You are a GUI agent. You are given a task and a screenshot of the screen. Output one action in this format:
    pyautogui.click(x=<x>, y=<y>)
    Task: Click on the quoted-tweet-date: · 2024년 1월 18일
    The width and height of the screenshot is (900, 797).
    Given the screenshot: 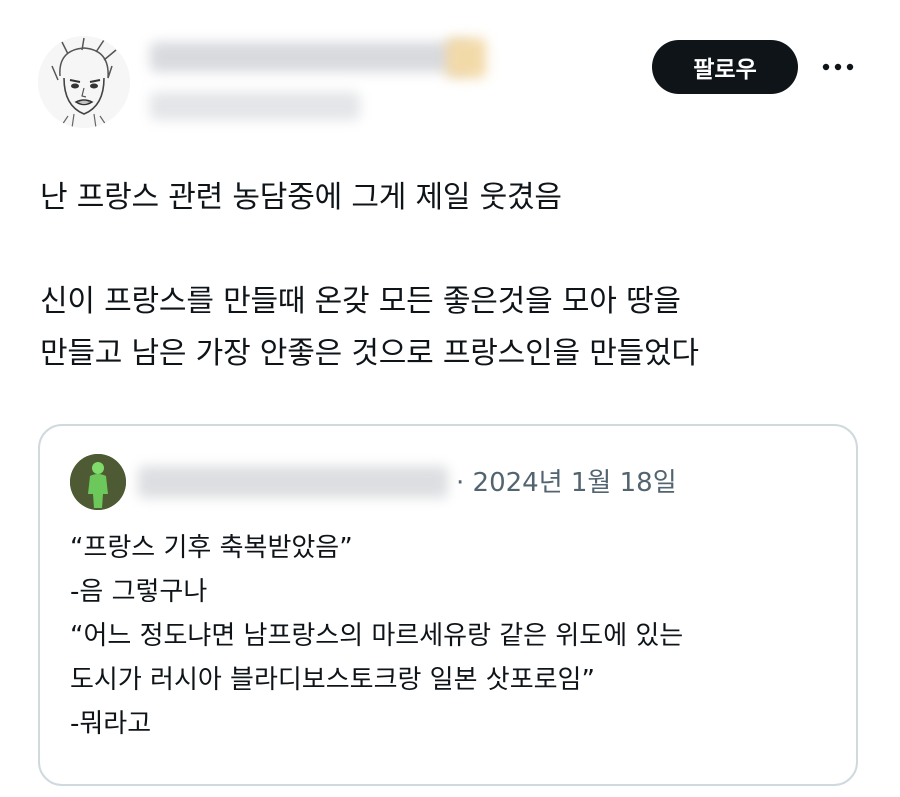 What is the action you would take?
    pyautogui.click(x=566, y=480)
    